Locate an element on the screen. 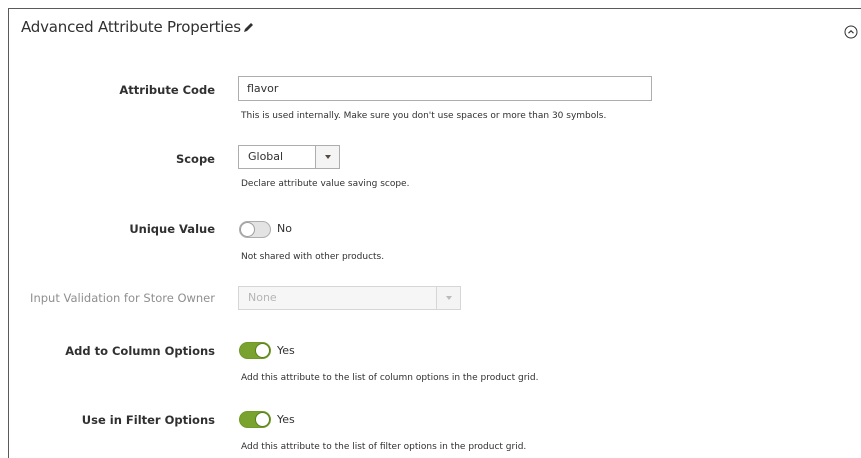  scope-label: Scope is located at coordinates (195, 159).